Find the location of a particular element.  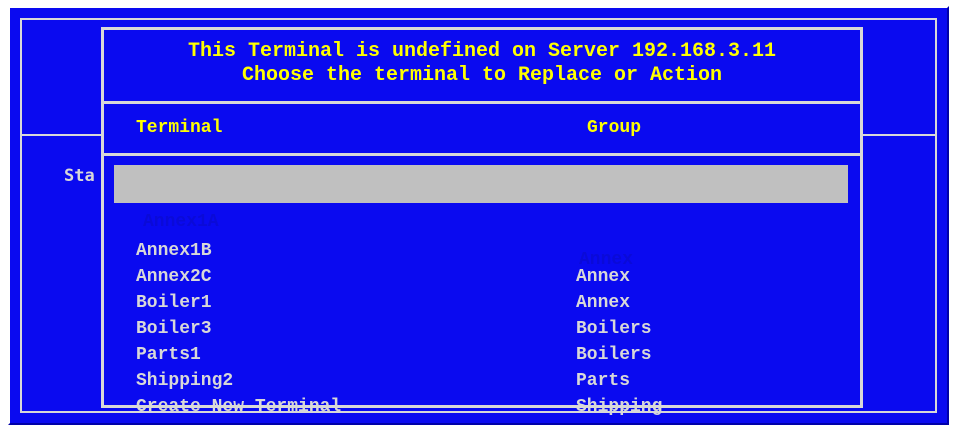

terminal-row: Boiler1 Boilers is located at coordinates (482, 301).